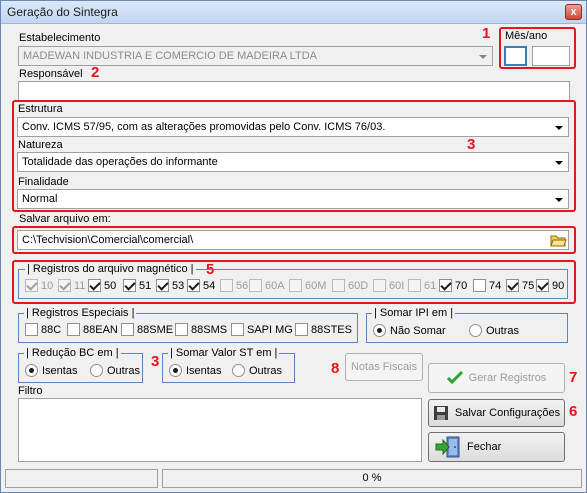  I want to click on especial-checkbox-88ean: 88EAN, so click(92, 329).